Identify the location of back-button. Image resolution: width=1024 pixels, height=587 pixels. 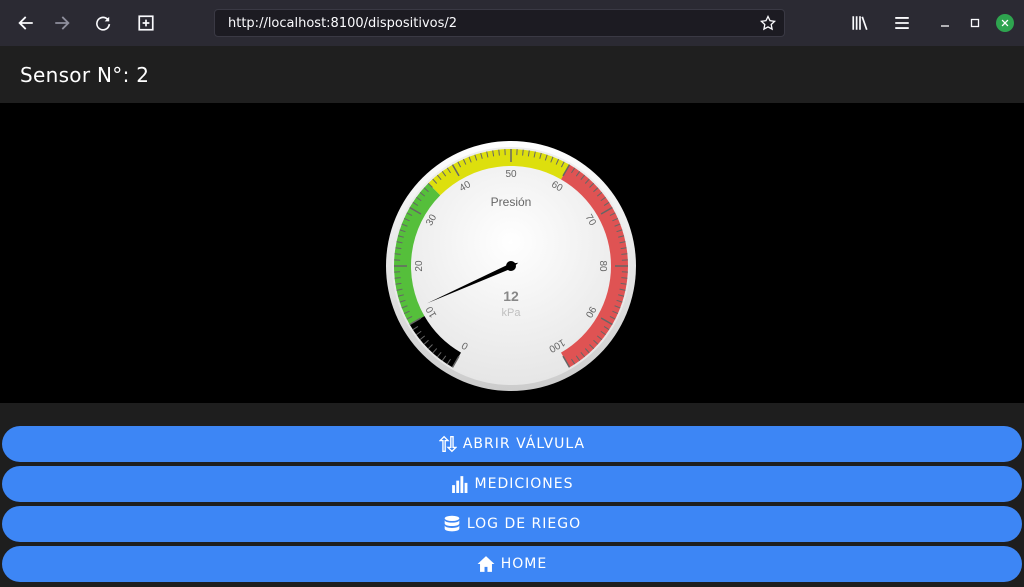
(26, 23).